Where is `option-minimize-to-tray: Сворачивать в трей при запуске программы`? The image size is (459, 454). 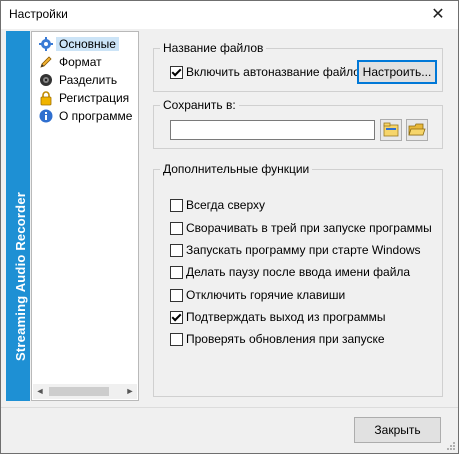
option-minimize-to-tray: Сворачивать в трей при запуске программы is located at coordinates (301, 229).